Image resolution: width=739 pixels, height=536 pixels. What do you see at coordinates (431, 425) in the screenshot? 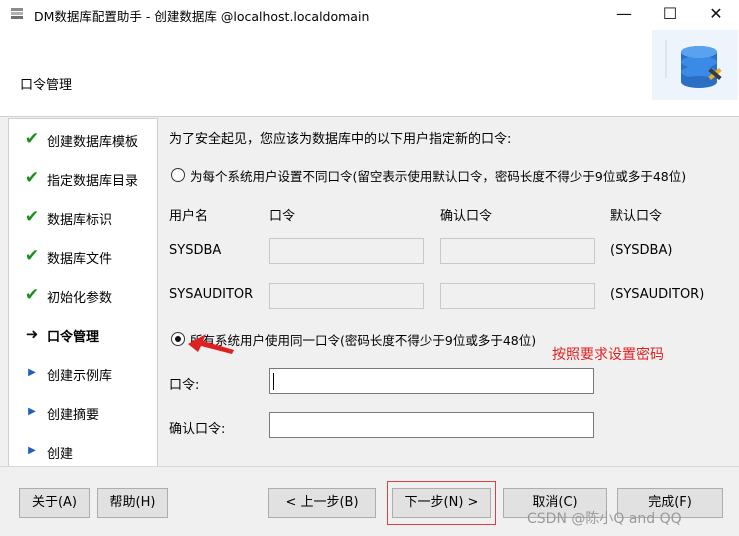
I see `confirm-password-input` at bounding box center [431, 425].